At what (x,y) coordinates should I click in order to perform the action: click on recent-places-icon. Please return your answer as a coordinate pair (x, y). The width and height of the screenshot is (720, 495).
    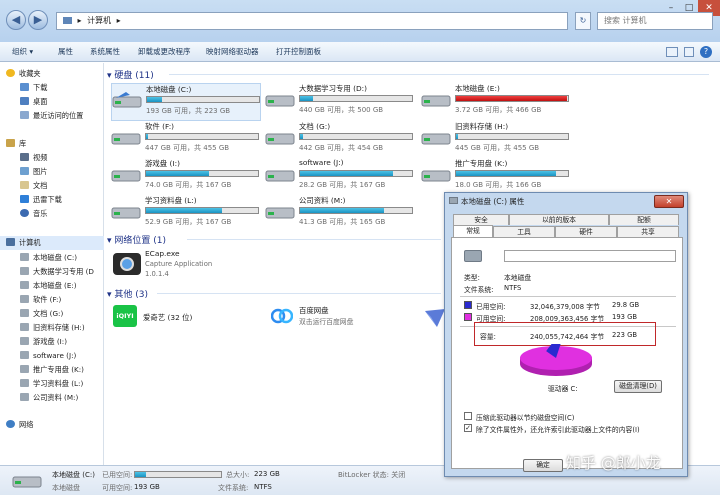
    Looking at the image, I should click on (24, 115).